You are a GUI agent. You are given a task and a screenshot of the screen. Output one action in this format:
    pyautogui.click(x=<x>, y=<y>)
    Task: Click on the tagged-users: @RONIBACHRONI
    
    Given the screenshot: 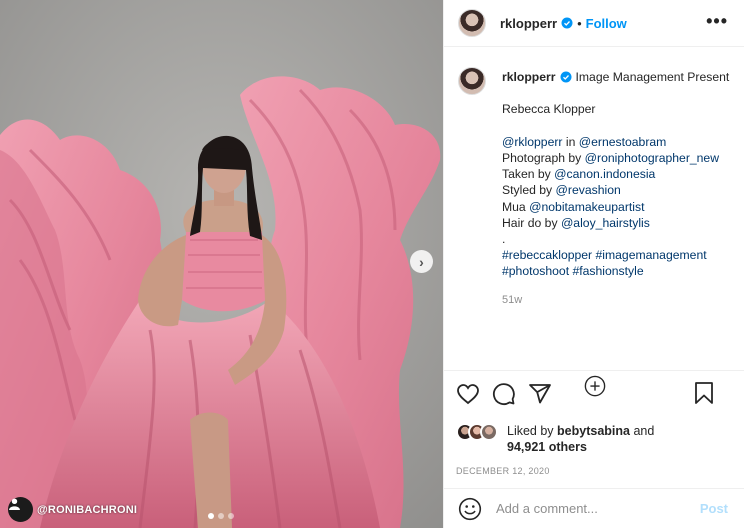 What is the action you would take?
    pyautogui.click(x=72, y=509)
    